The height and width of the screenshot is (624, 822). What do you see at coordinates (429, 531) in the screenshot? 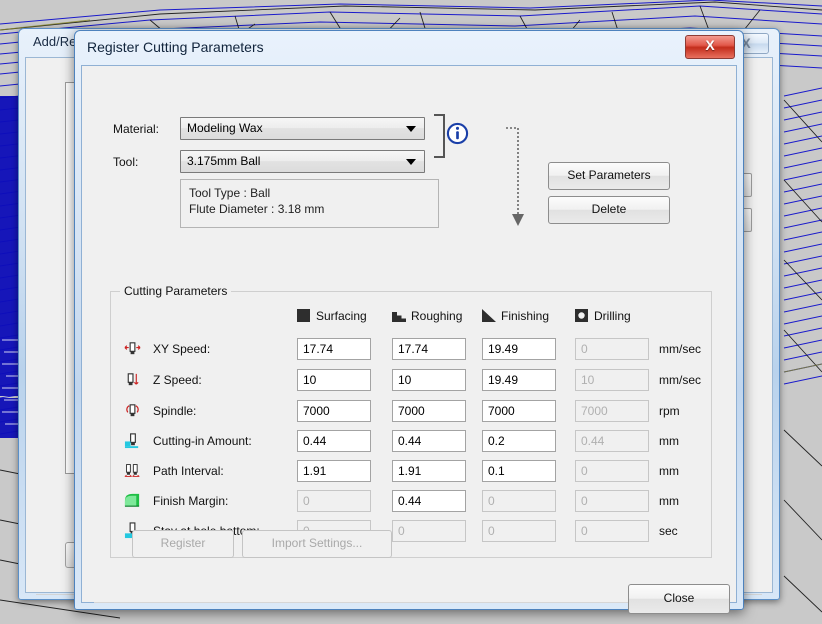
I see `input-stay-at-hole-bottom-roughing: 0` at bounding box center [429, 531].